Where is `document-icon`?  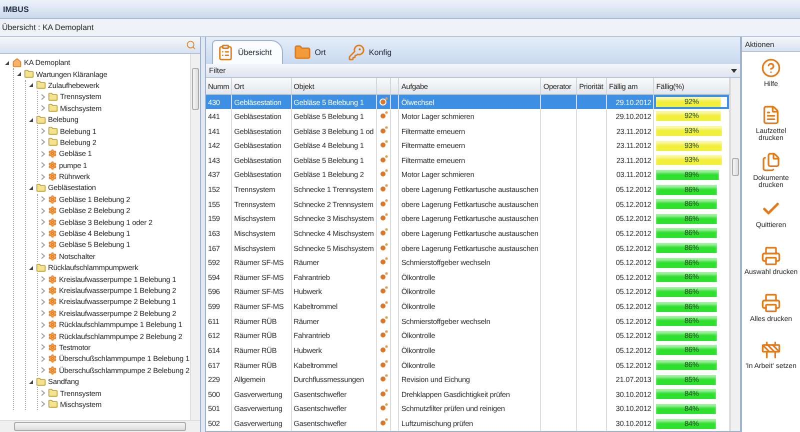 document-icon is located at coordinates (771, 115).